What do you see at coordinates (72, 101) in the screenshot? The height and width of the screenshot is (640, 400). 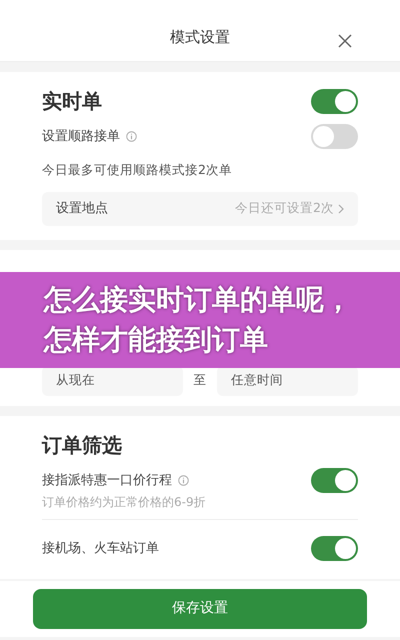 I see `section-title: 实时单` at bounding box center [72, 101].